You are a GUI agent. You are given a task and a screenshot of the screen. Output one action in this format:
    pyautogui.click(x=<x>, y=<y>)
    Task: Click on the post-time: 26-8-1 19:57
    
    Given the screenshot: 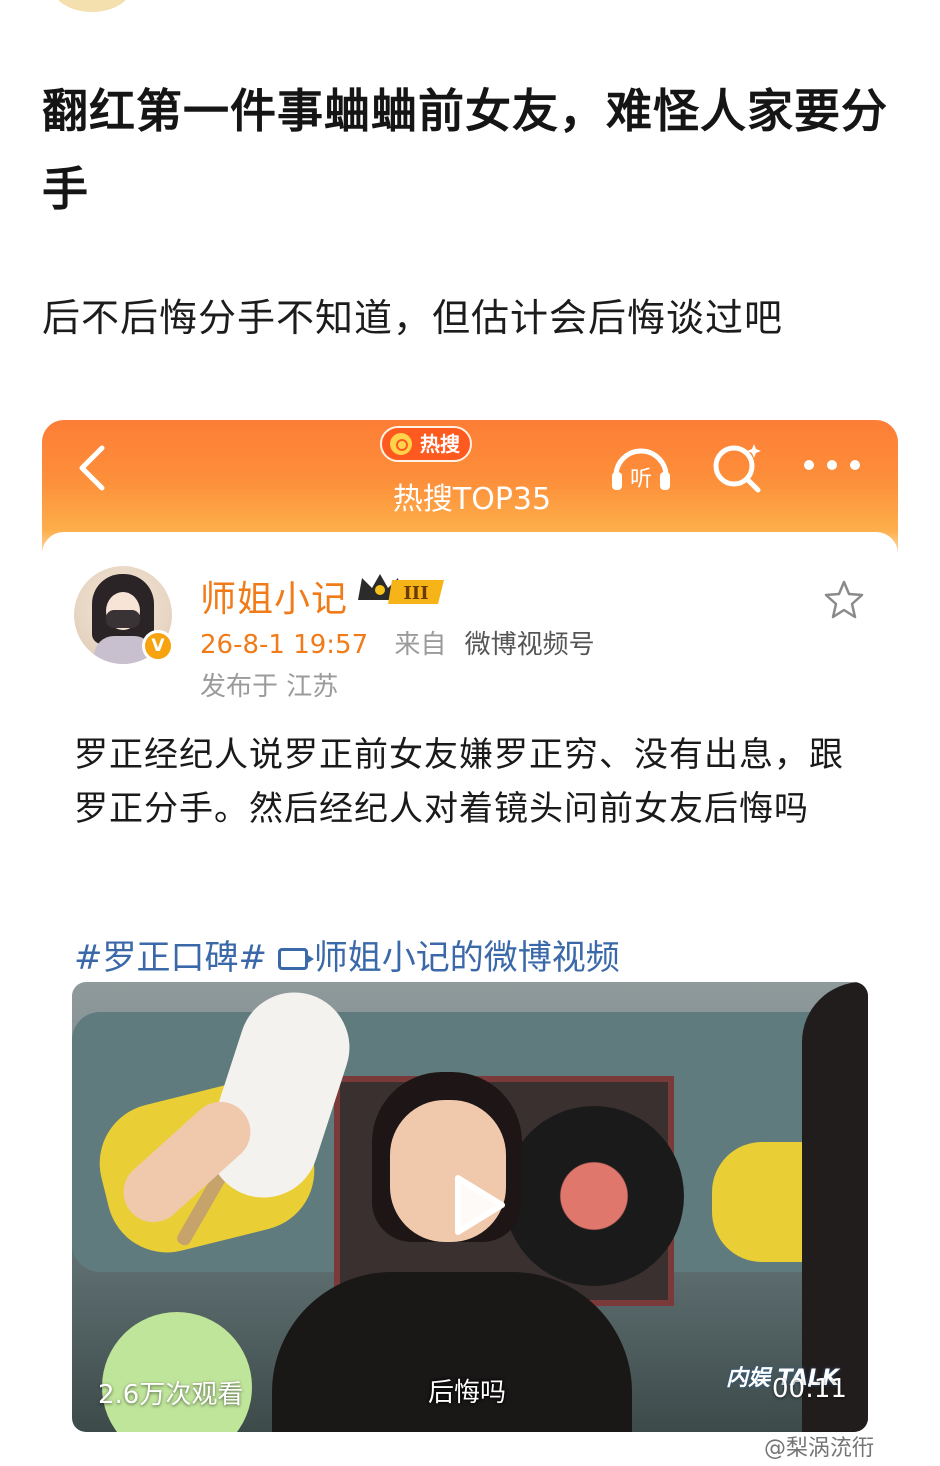 What is the action you would take?
    pyautogui.click(x=284, y=645)
    